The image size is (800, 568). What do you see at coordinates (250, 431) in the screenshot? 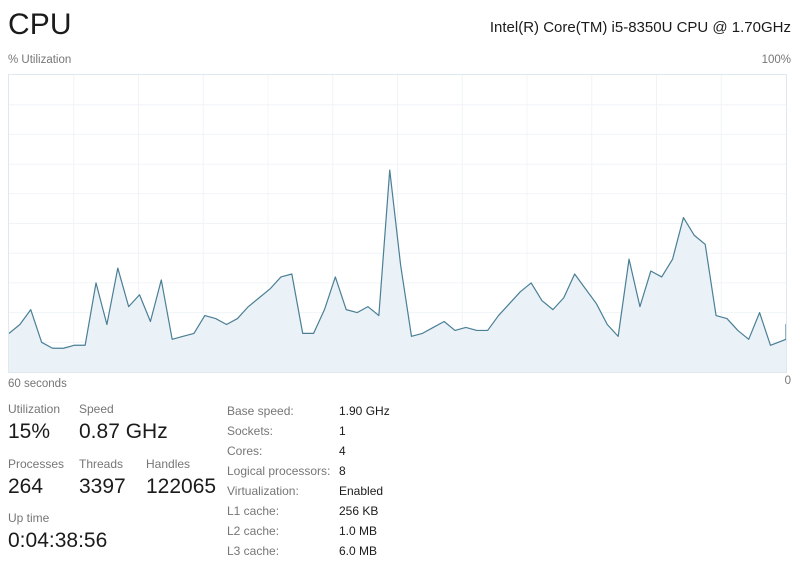
I see `spec-key: Sockets:` at bounding box center [250, 431].